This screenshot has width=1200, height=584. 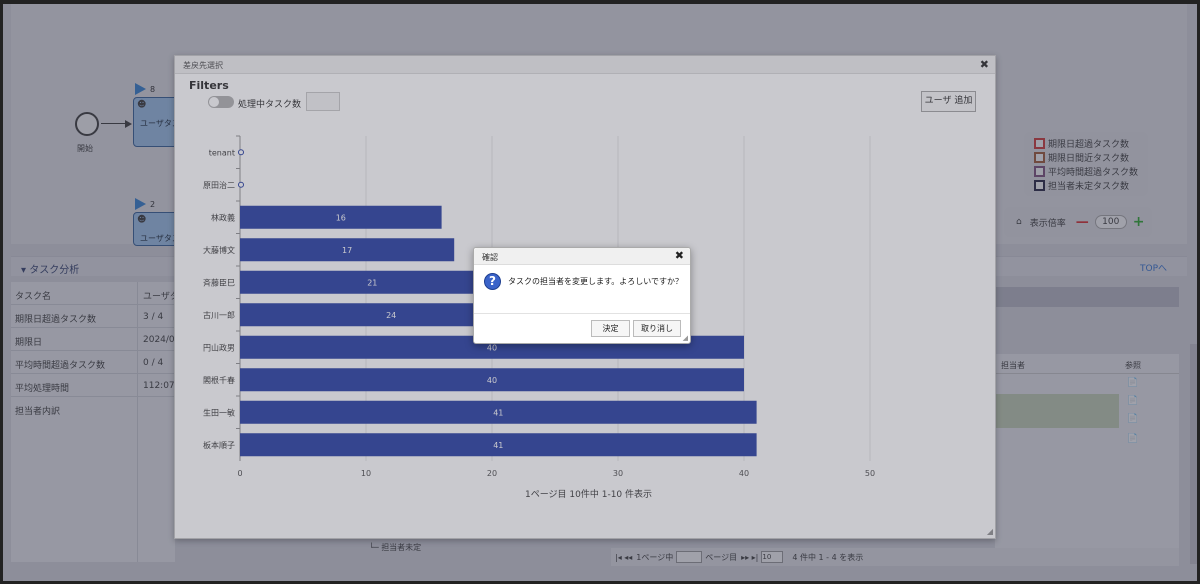 What do you see at coordinates (490, 257) in the screenshot?
I see `confirm-title: 確認` at bounding box center [490, 257].